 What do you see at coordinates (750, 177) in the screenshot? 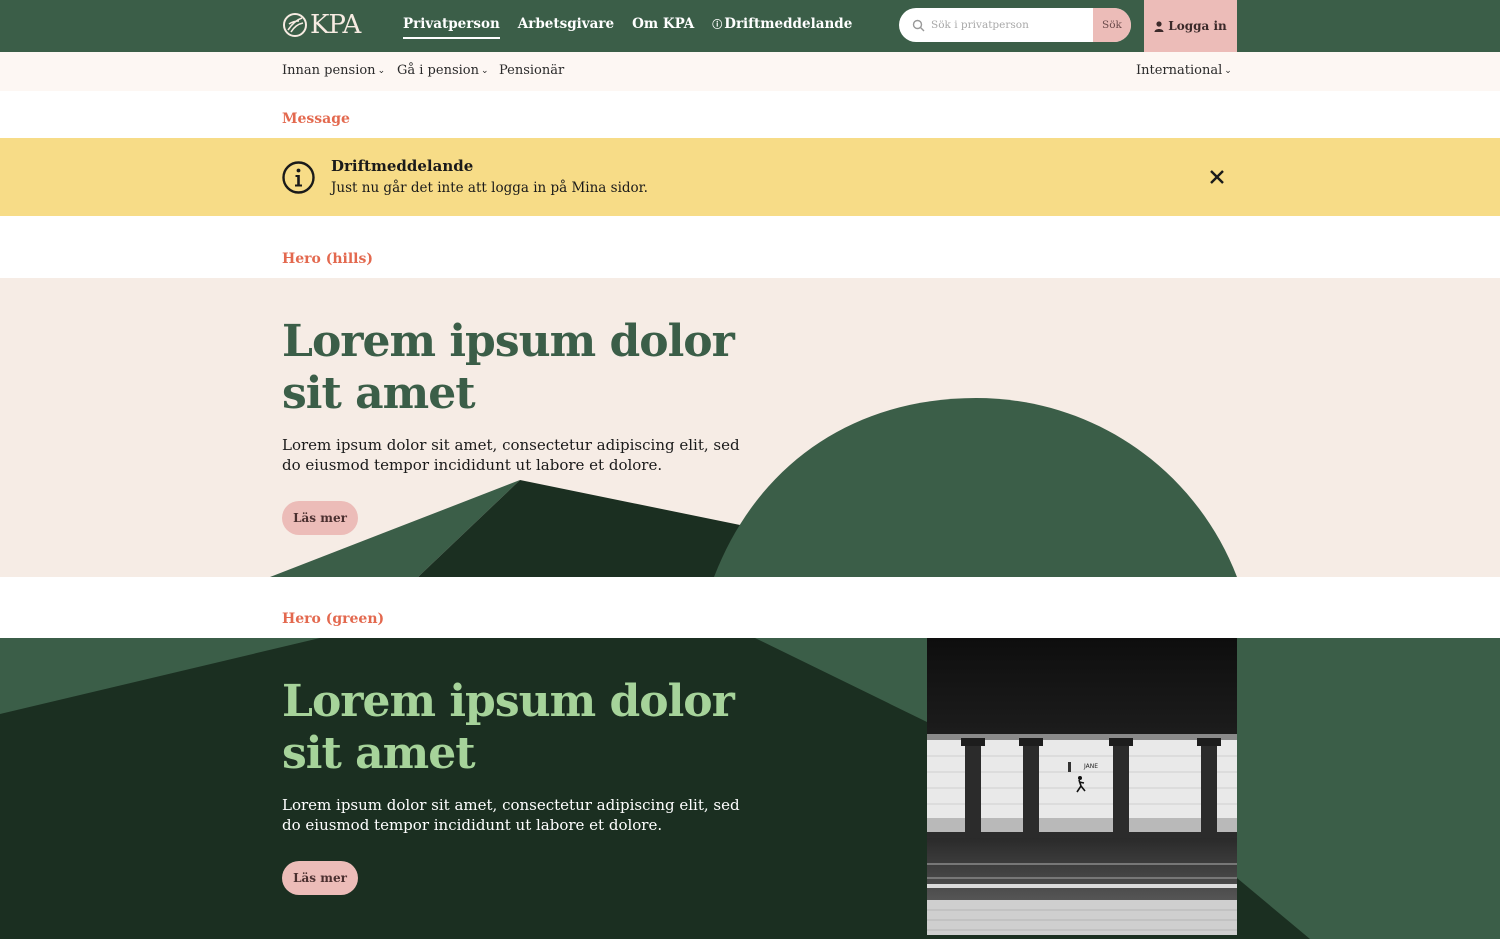
I see `message-banner` at bounding box center [750, 177].